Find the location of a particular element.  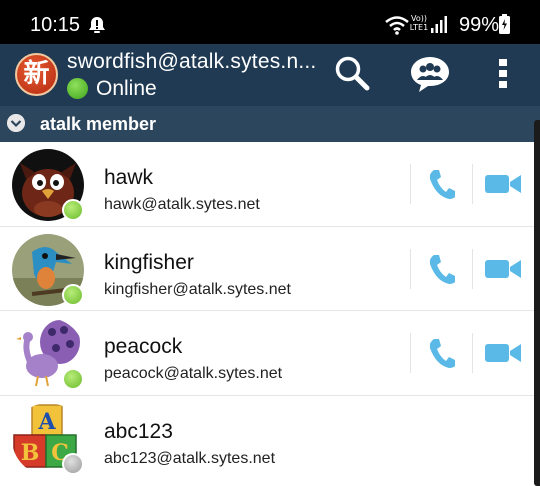

battery-icon is located at coordinates (504, 24).